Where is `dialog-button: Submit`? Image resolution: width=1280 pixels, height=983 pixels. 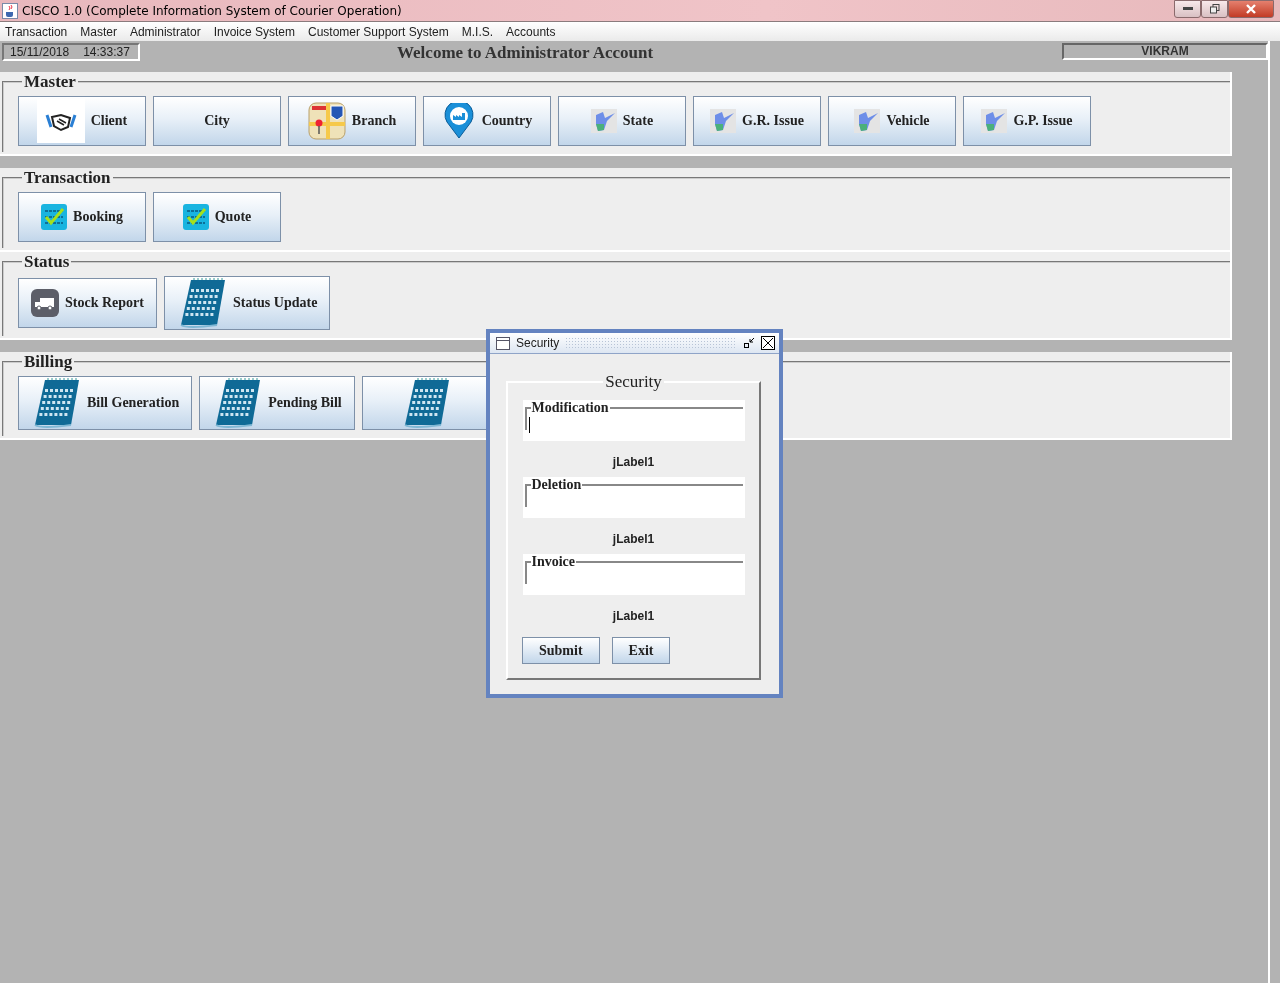
dialog-button: Submit is located at coordinates (561, 650).